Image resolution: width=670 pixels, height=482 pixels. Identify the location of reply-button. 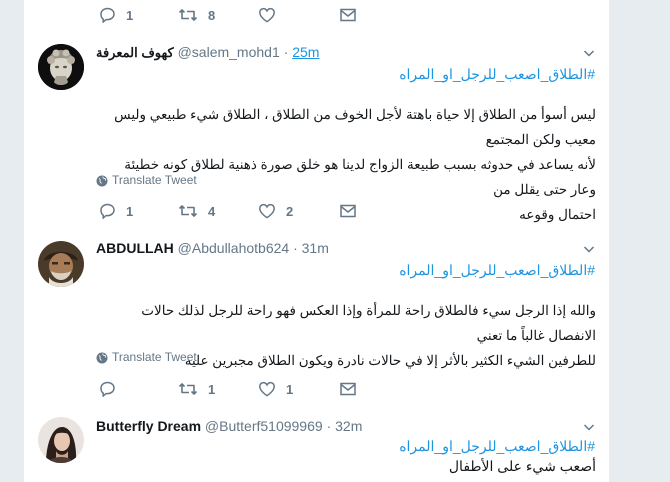
(107, 389).